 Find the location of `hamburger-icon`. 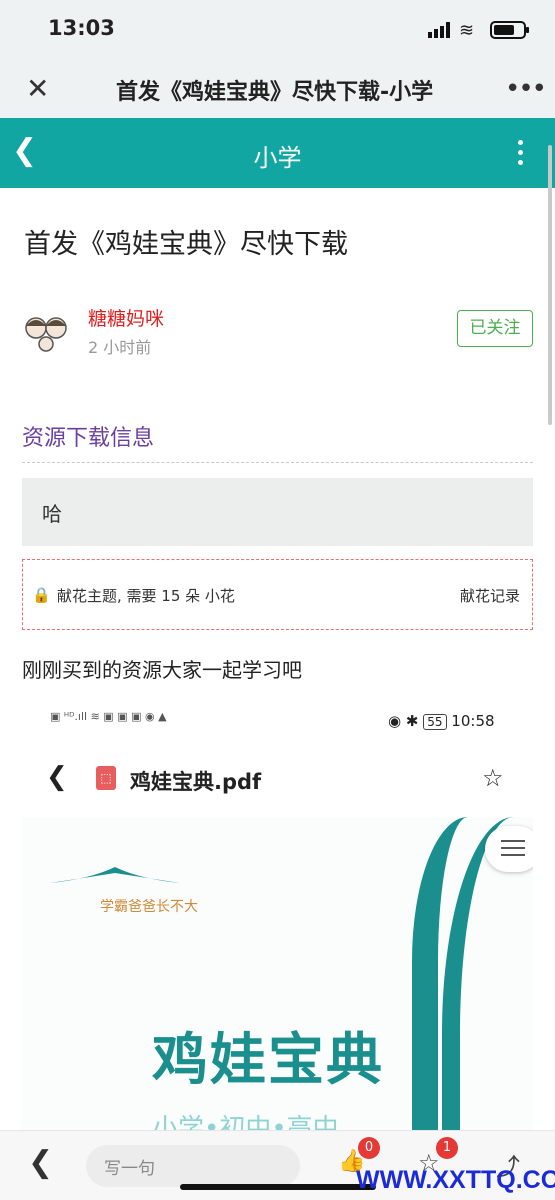

hamburger-icon is located at coordinates (509, 849).